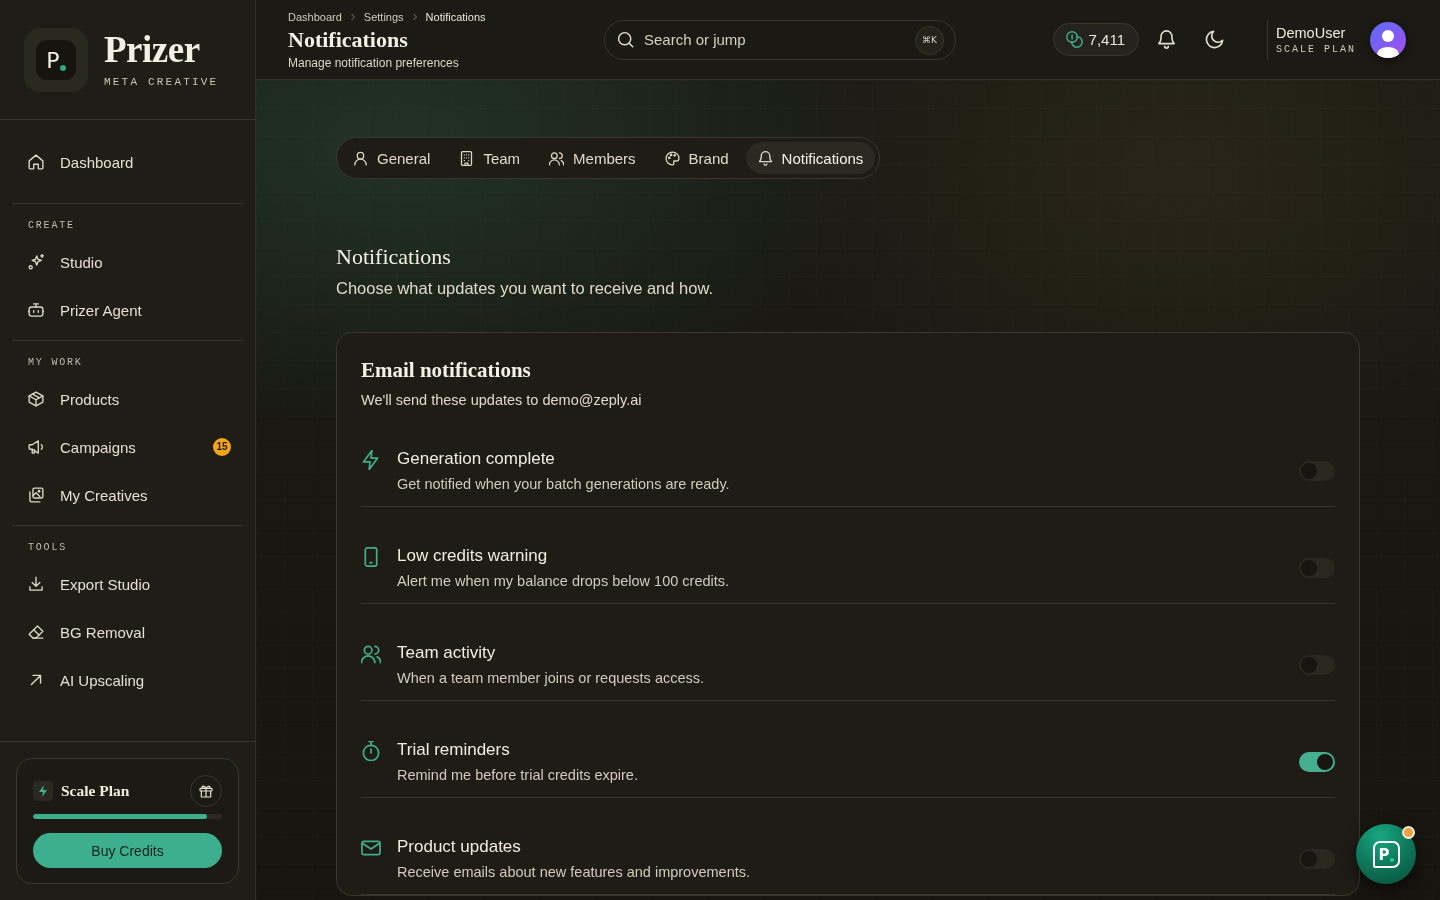 The width and height of the screenshot is (1440, 900). What do you see at coordinates (467, 158) in the screenshot?
I see `building-icon` at bounding box center [467, 158].